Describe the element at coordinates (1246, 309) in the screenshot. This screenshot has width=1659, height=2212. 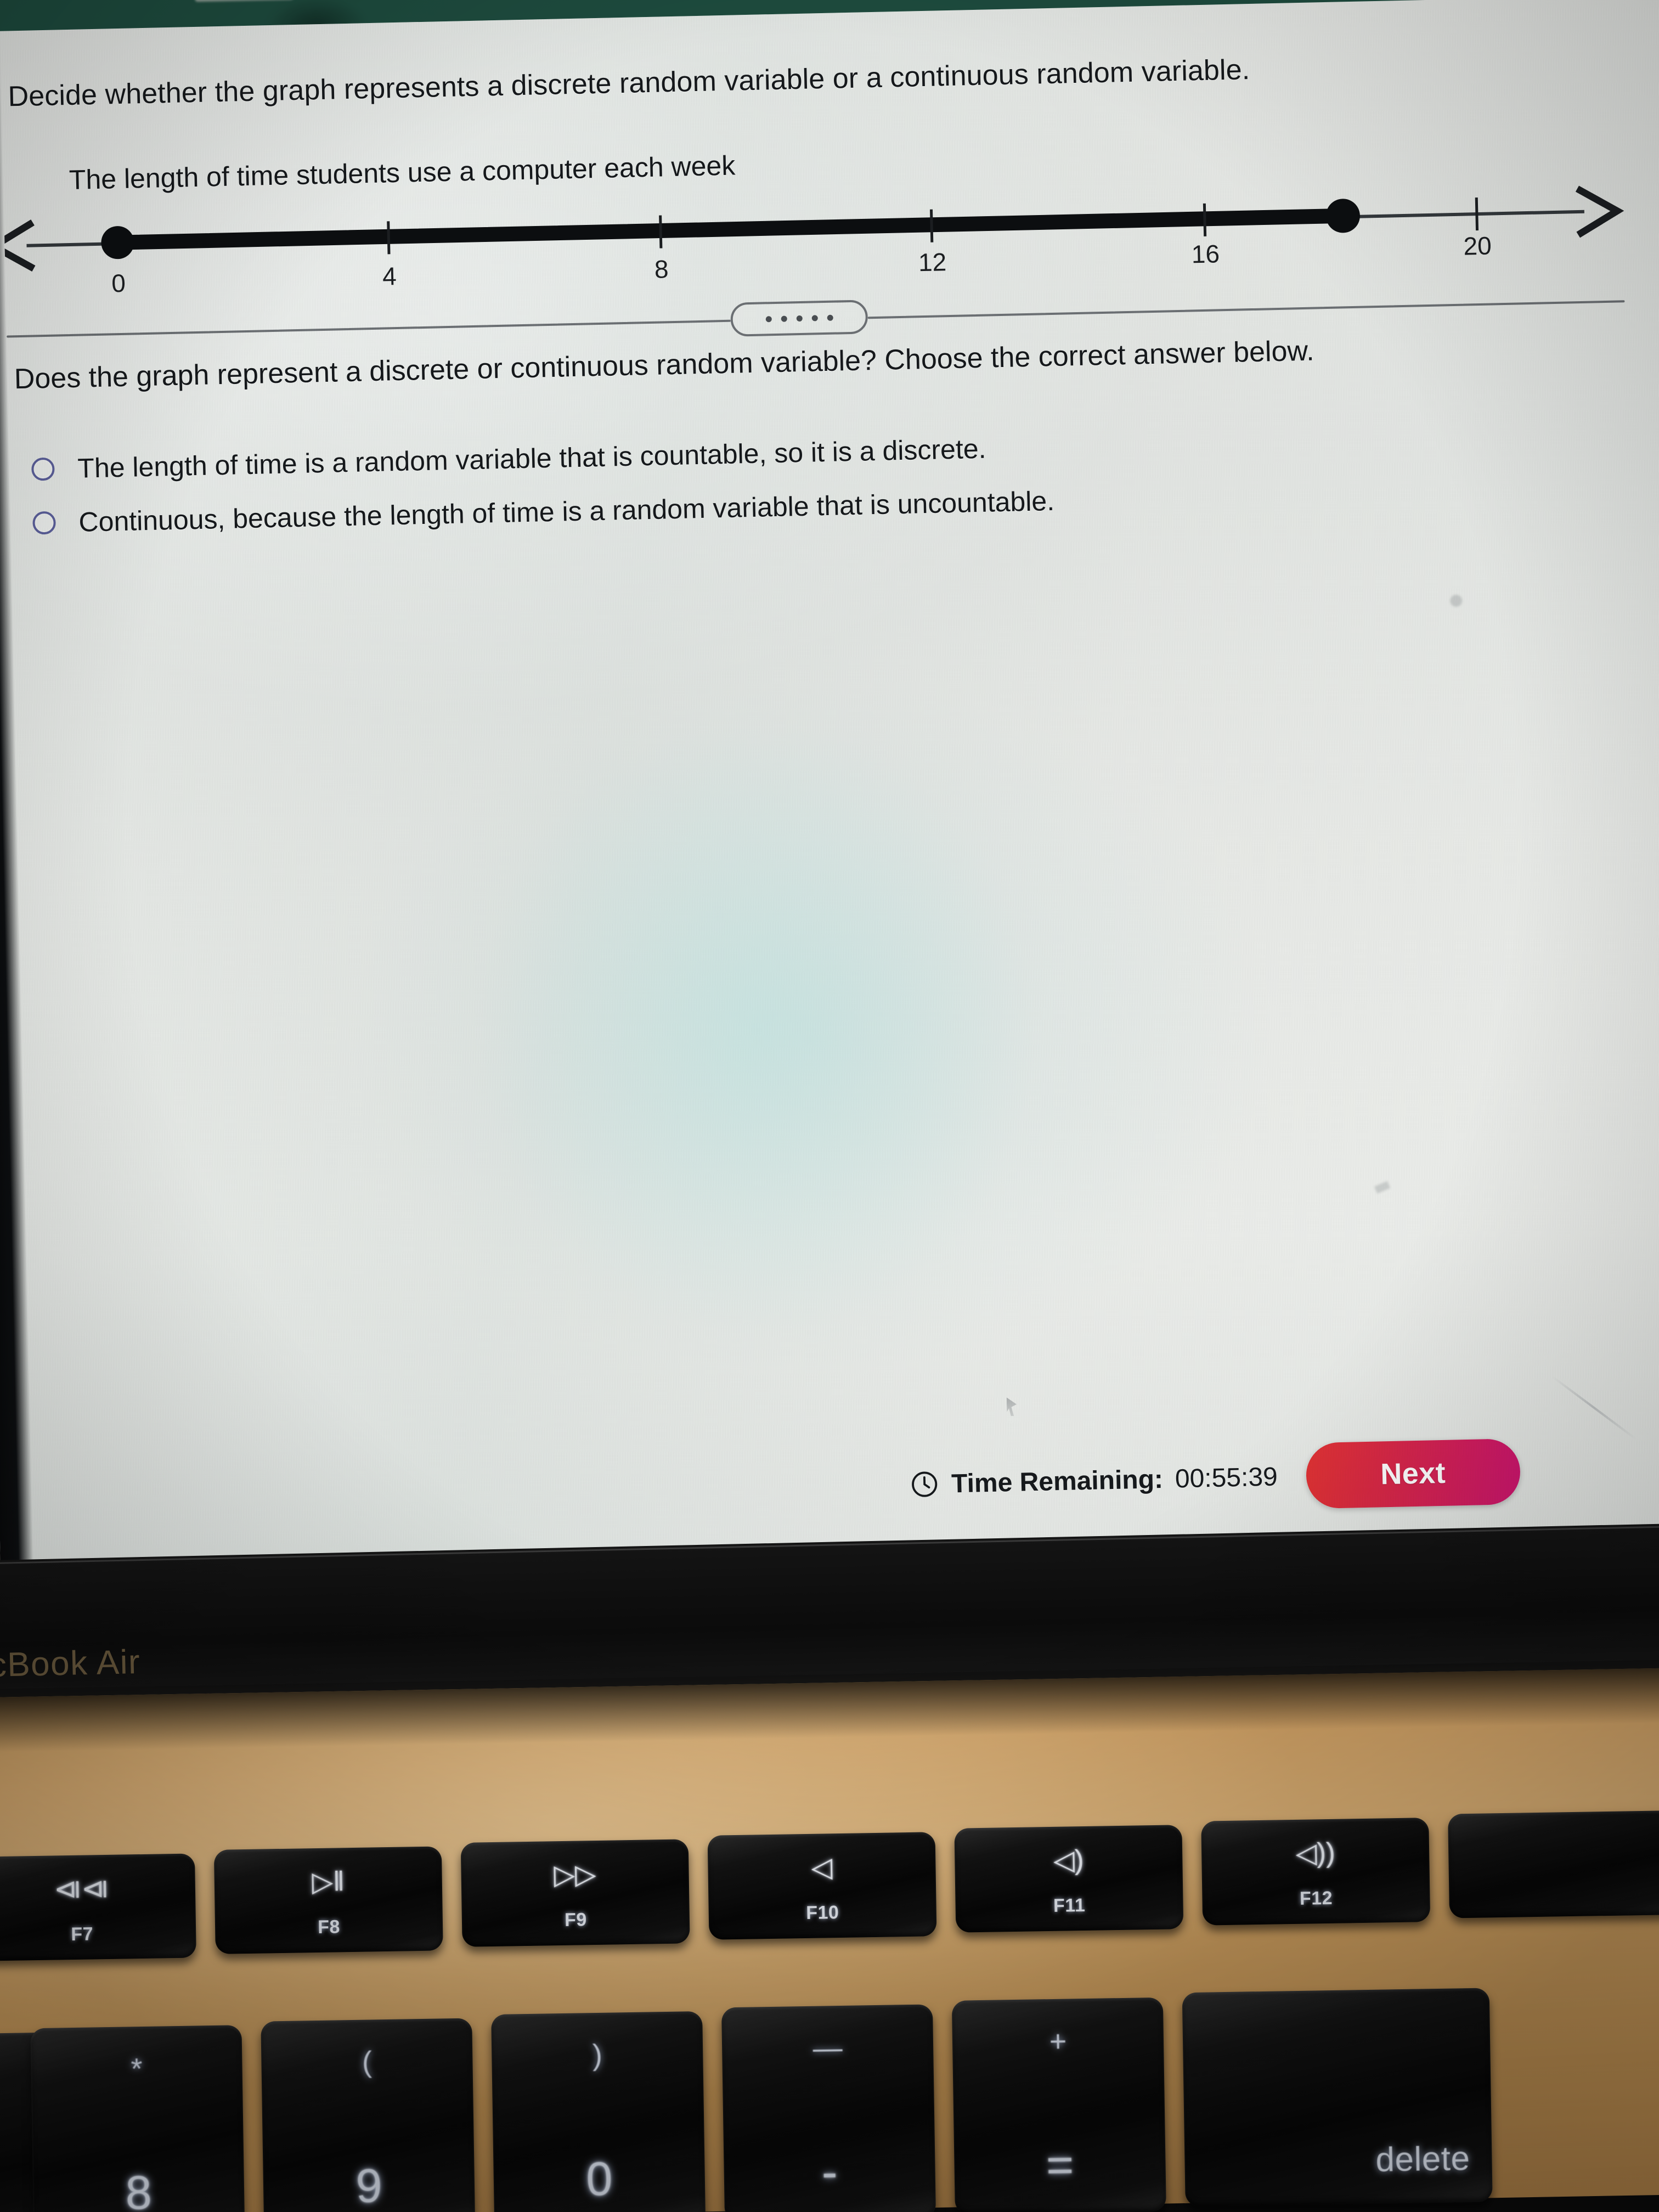
I see `divider-line-right` at that location.